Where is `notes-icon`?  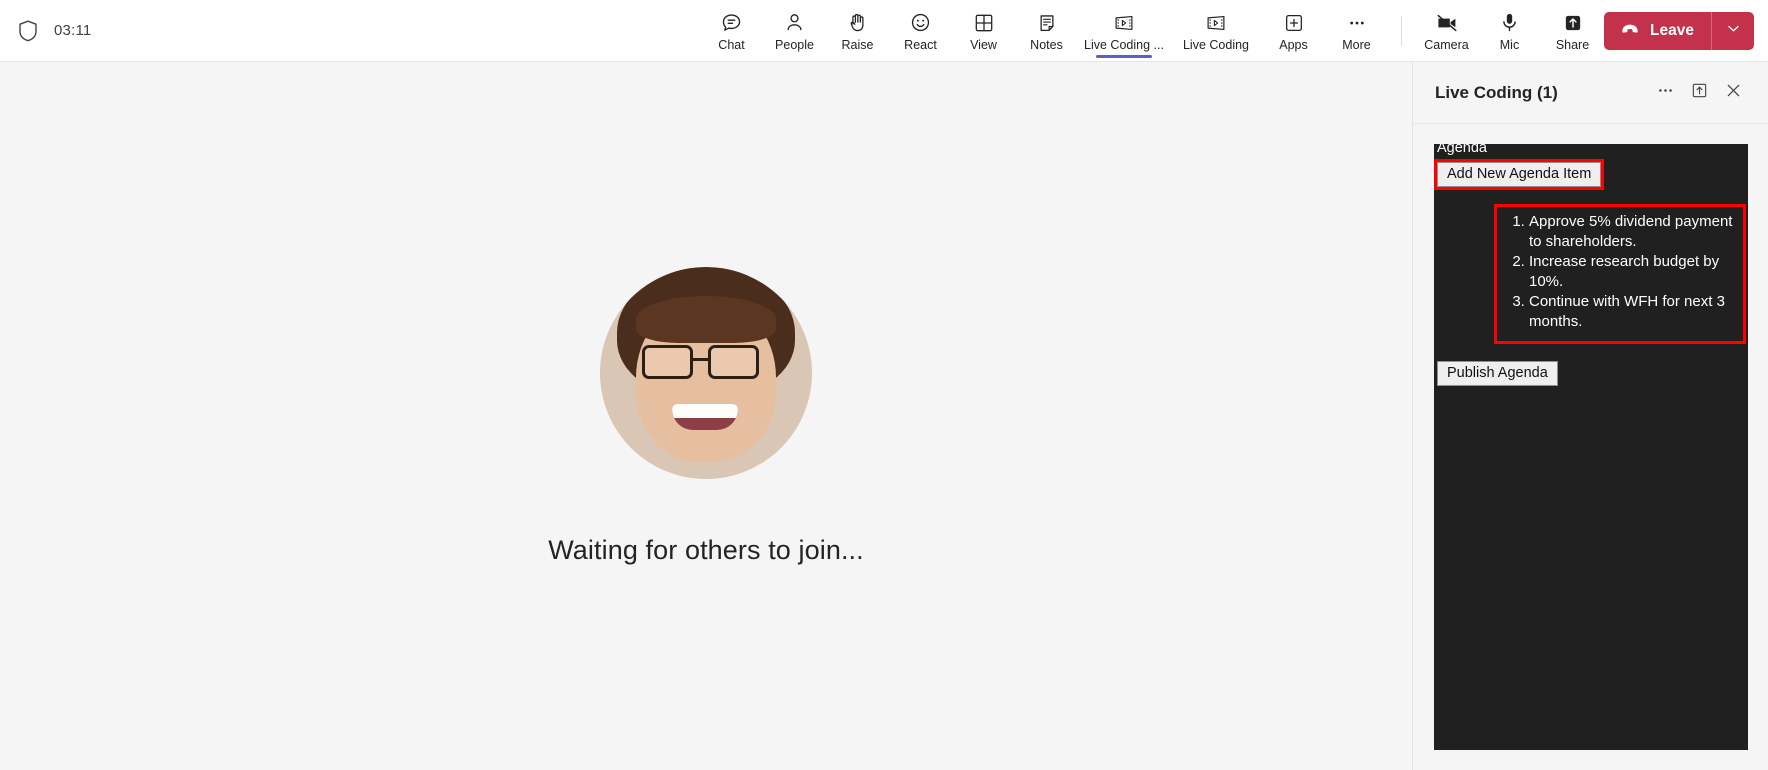
notes-icon is located at coordinates (1047, 23).